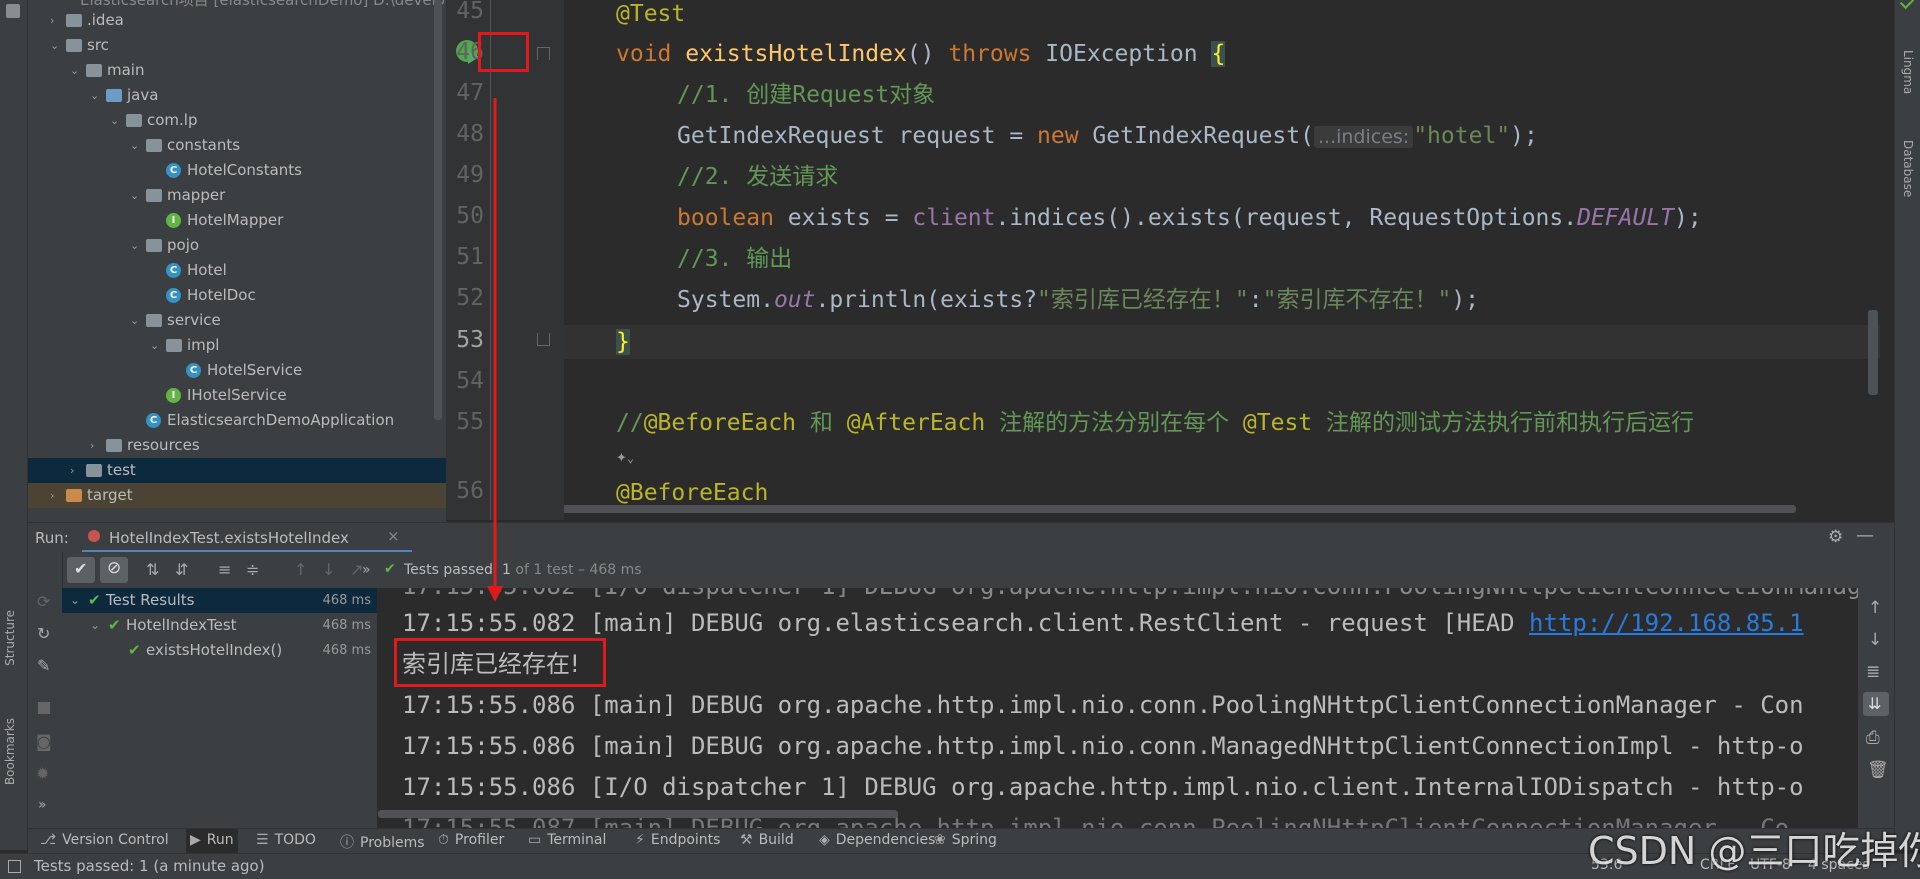 The height and width of the screenshot is (879, 1920). What do you see at coordinates (382, 842) in the screenshot?
I see `tool-window-problems: ⓘ Problems` at bounding box center [382, 842].